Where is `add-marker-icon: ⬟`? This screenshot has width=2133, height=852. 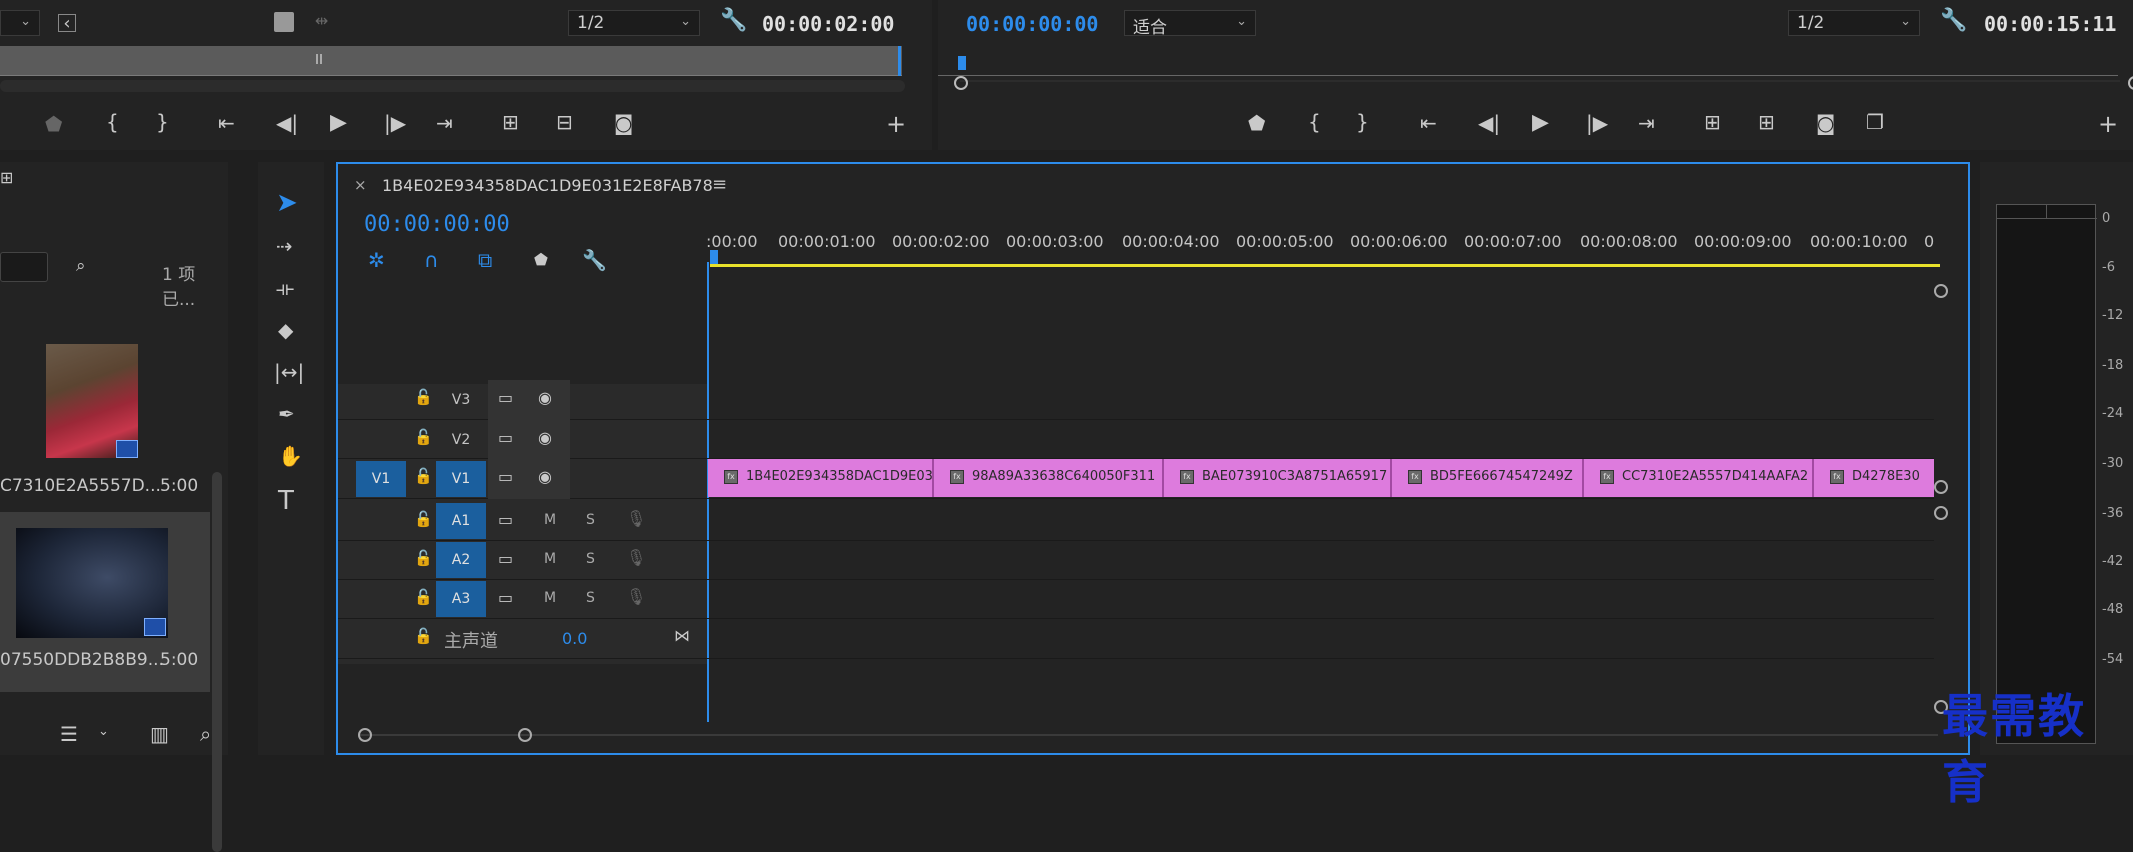 add-marker-icon: ⬟ is located at coordinates (541, 260).